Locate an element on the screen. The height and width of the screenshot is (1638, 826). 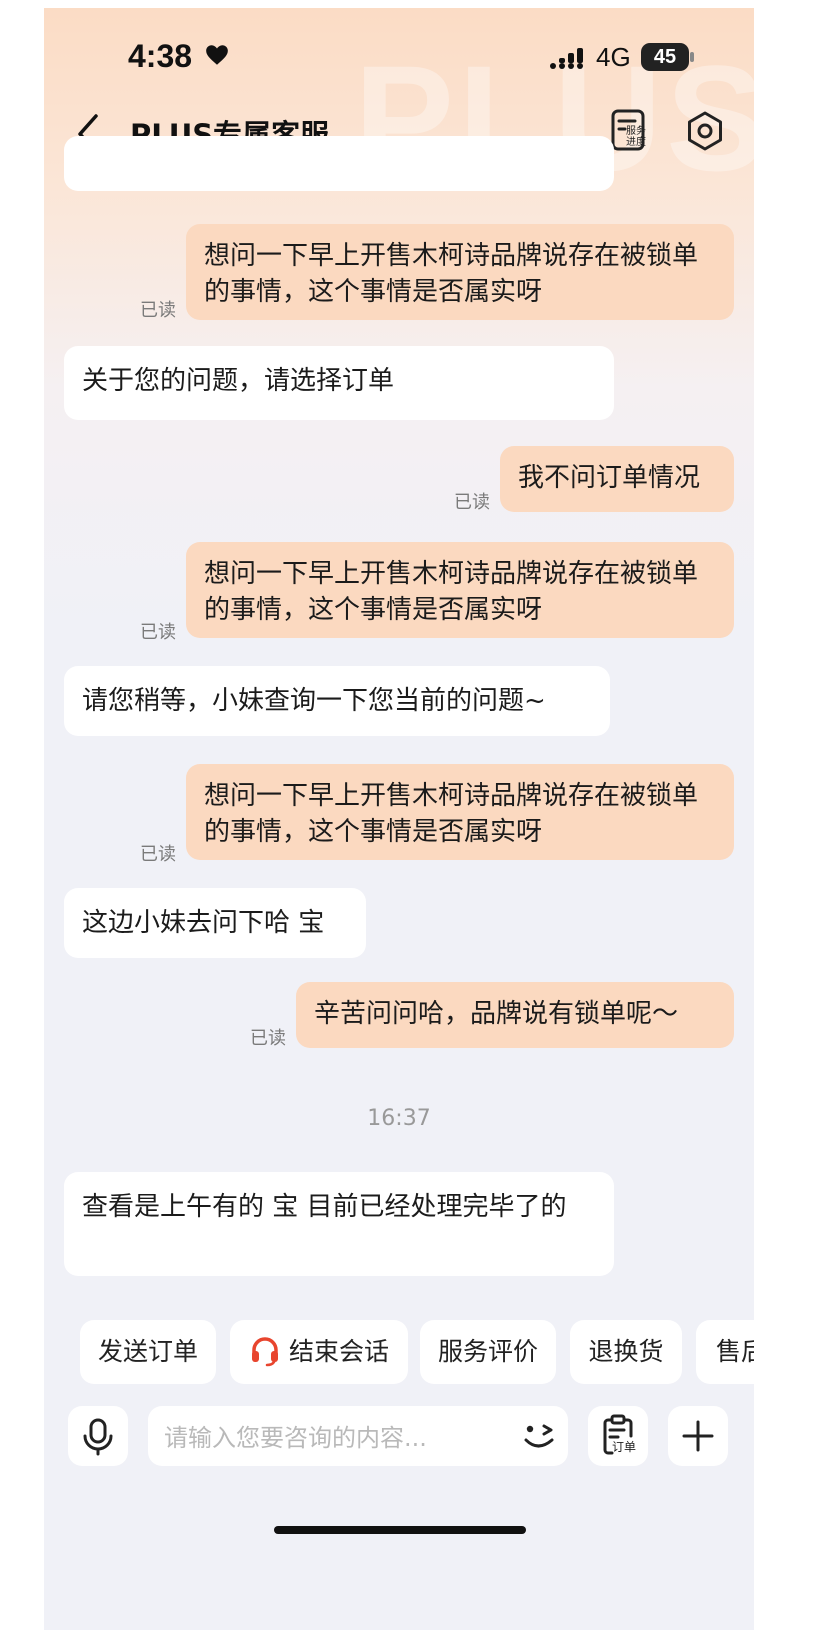
agent-message-bubble: 关于您的问题，请选择订单 is located at coordinates (339, 383).